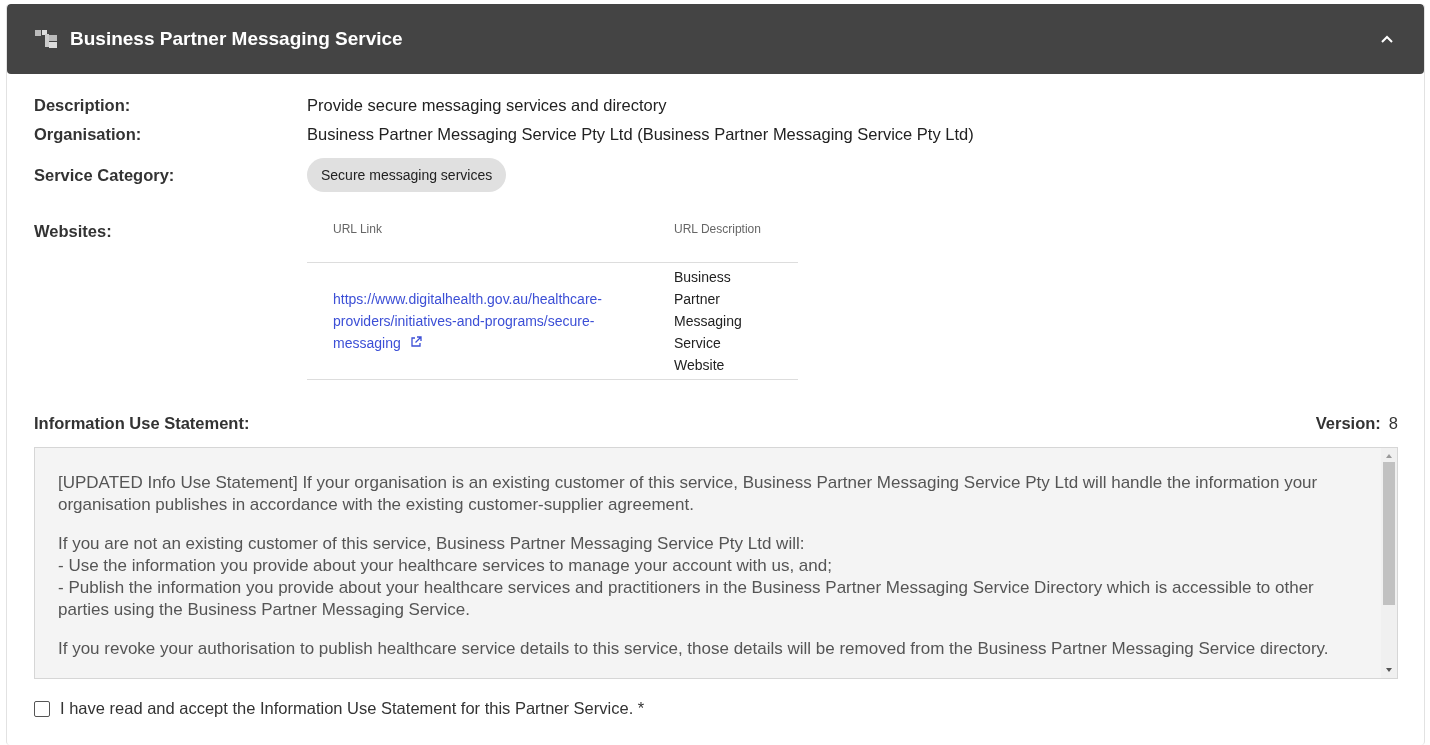 This screenshot has height=745, width=1430. I want to click on column-header: URL Link, so click(357, 229).